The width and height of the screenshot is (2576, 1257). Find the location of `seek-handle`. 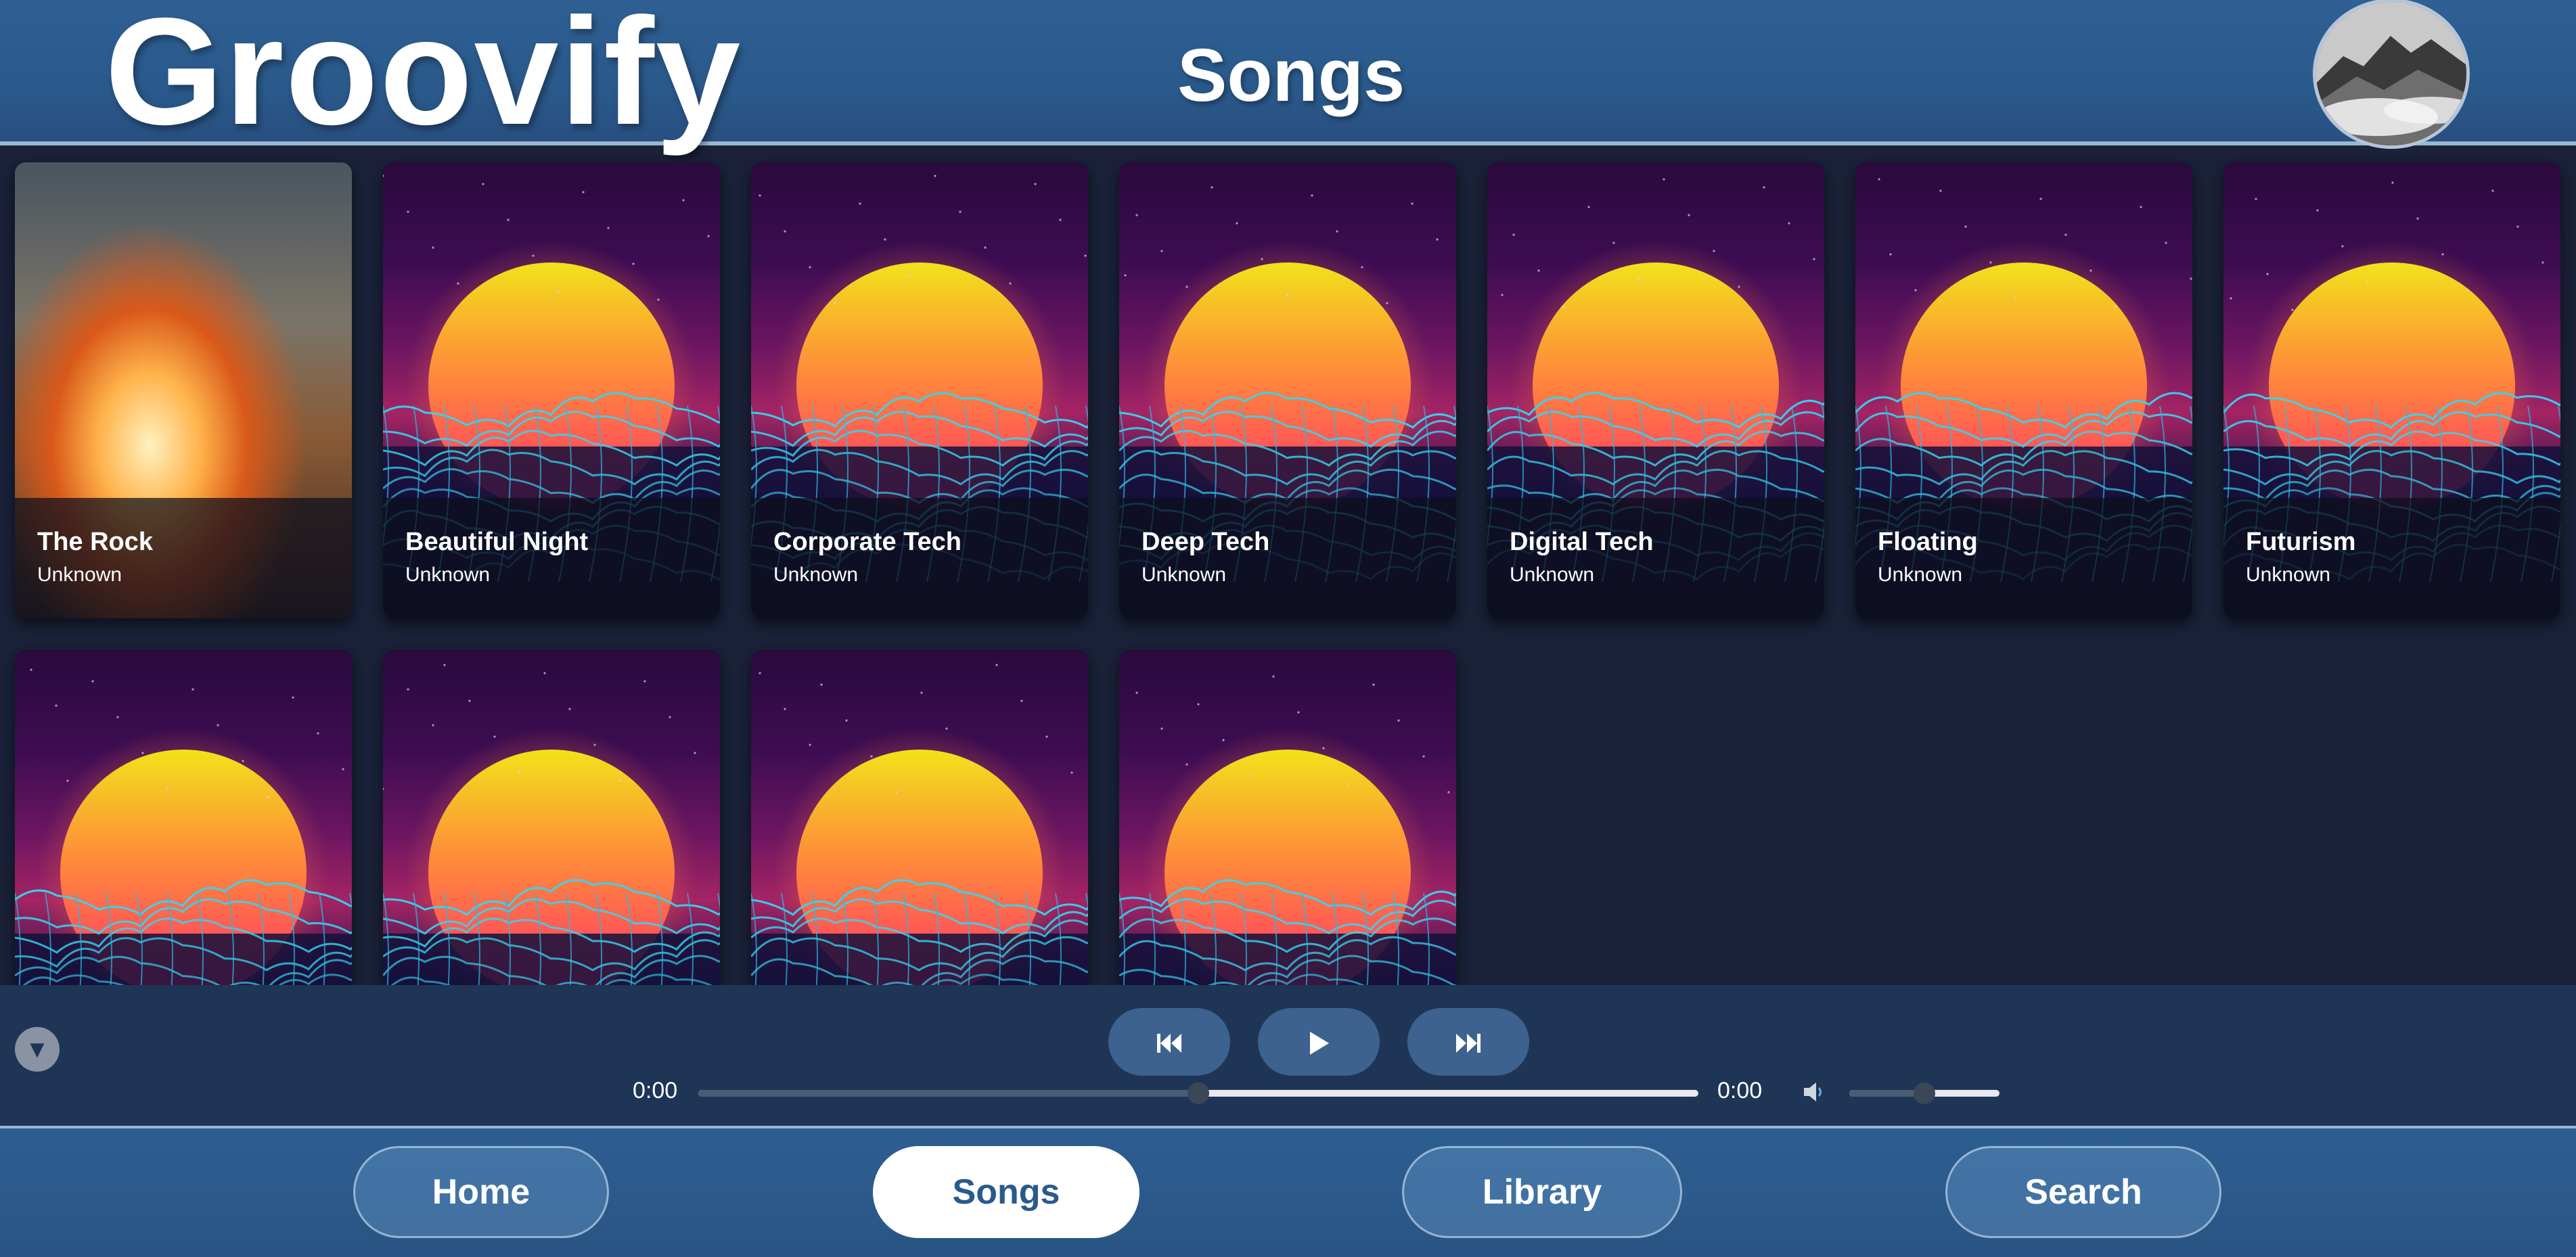

seek-handle is located at coordinates (1198, 1093).